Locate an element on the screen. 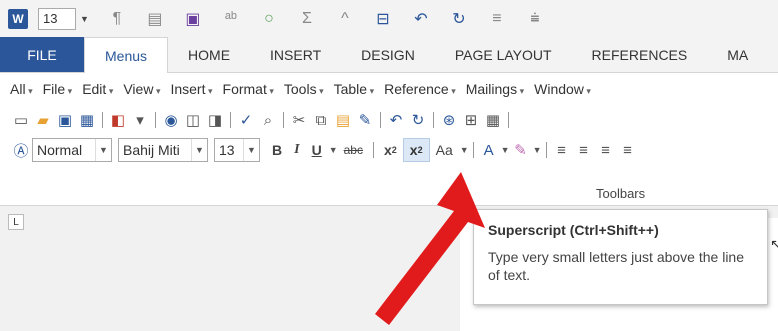 This screenshot has height=331, width=778. paste-icon: ▤ is located at coordinates (343, 120).